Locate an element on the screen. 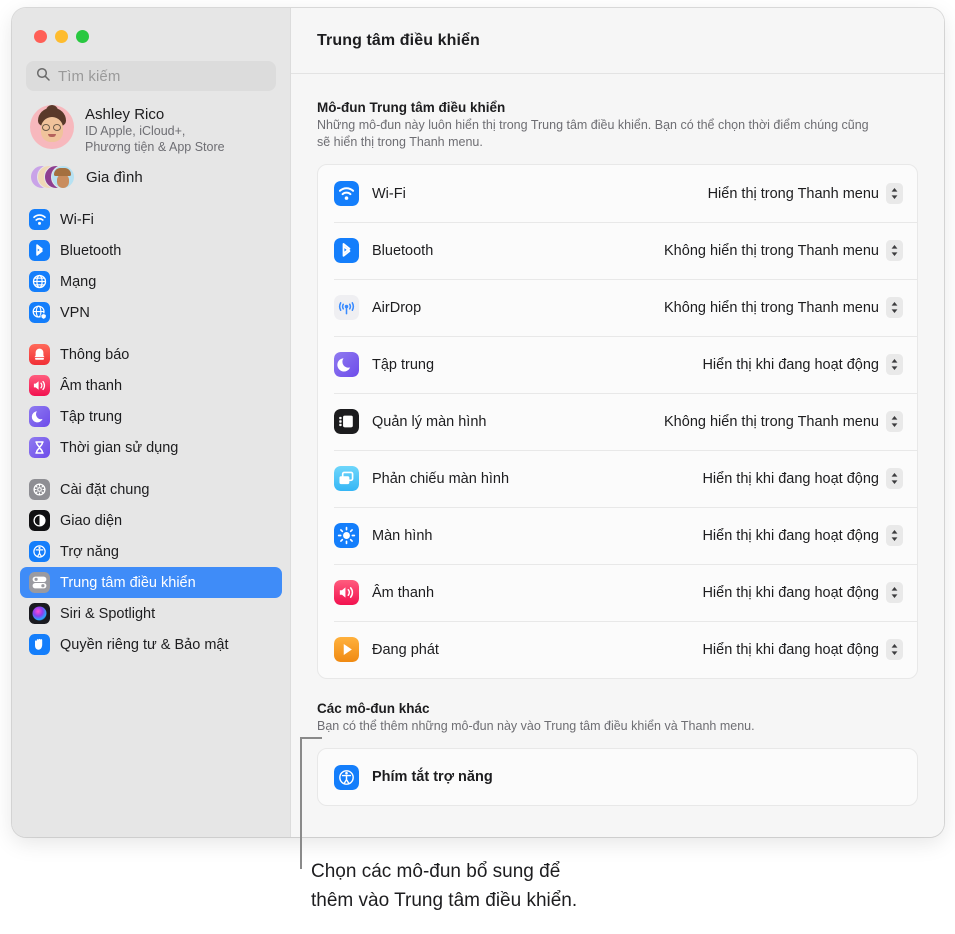 This screenshot has width=955, height=934. section-title: Các mô-đun khác is located at coordinates (373, 708).